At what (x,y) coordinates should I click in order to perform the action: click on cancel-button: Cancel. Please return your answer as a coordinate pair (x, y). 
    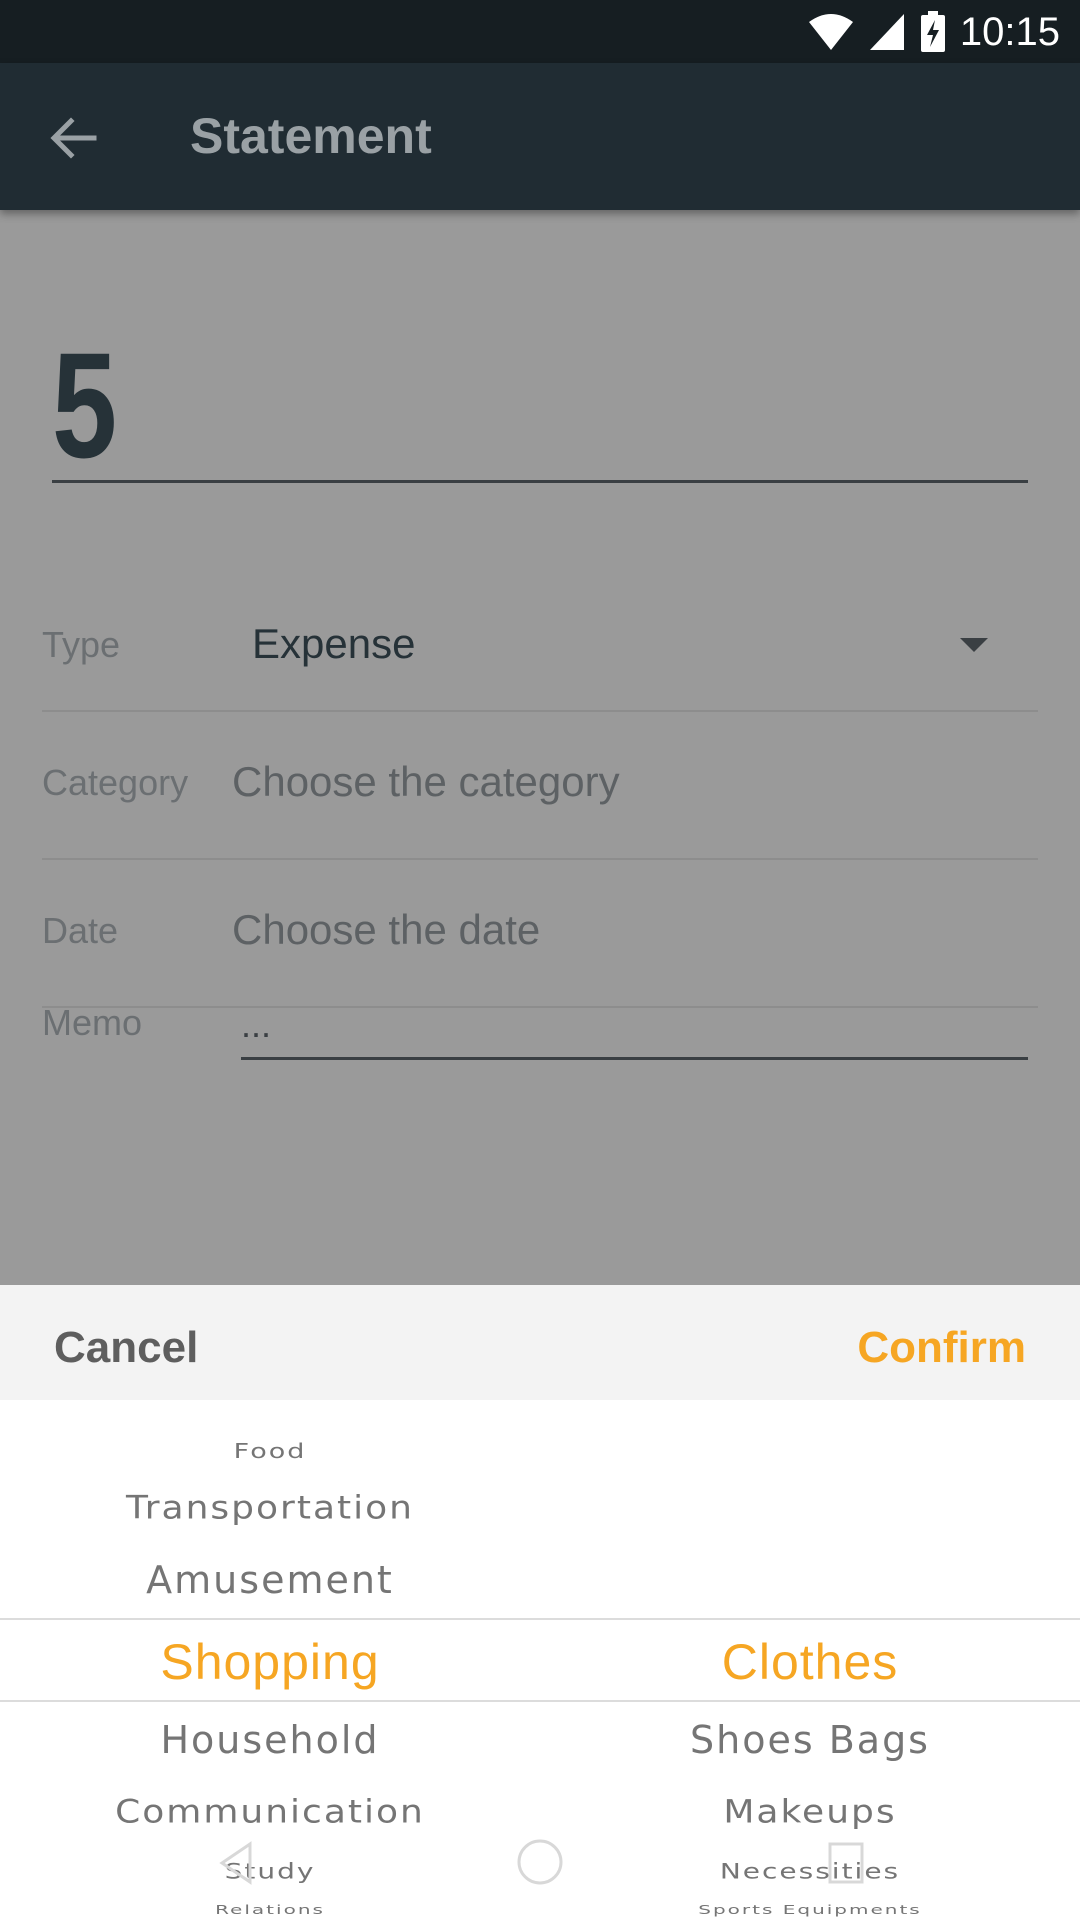
    Looking at the image, I should click on (126, 1348).